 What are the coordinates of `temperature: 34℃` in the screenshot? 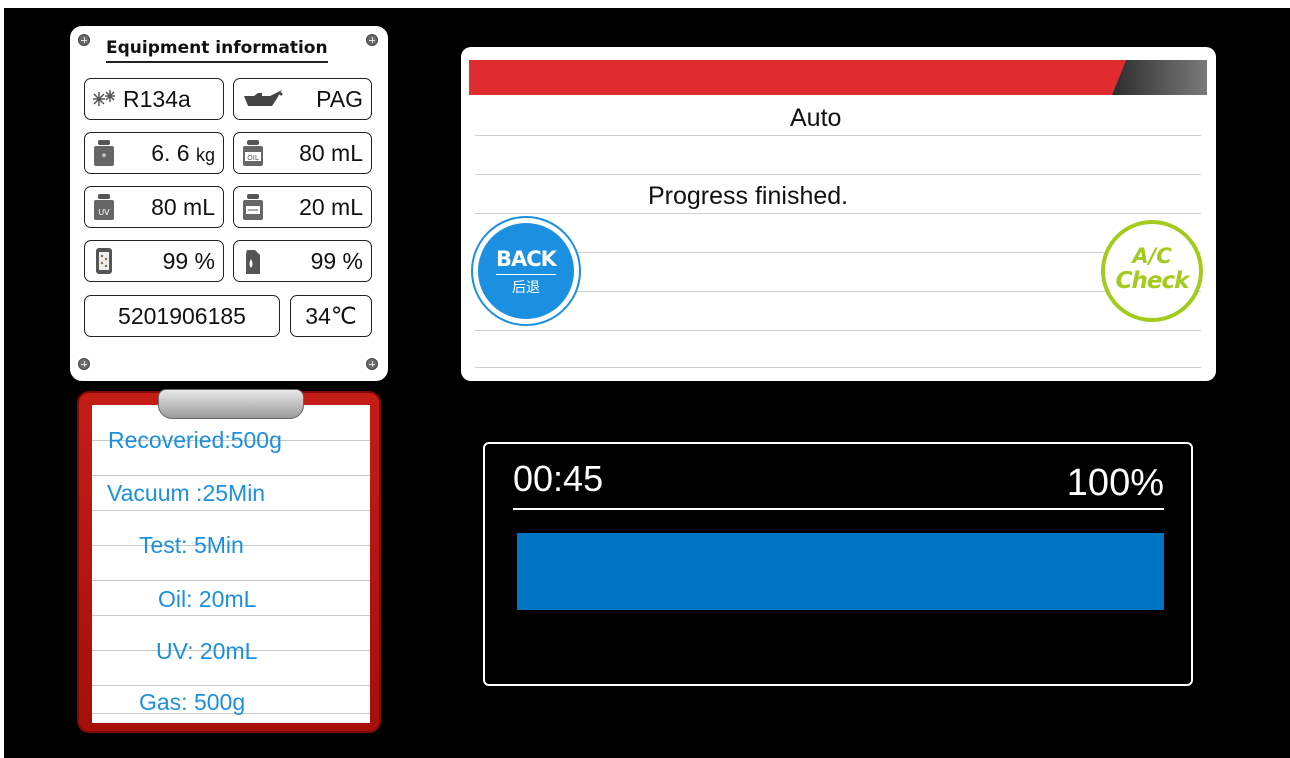 It's located at (331, 315).